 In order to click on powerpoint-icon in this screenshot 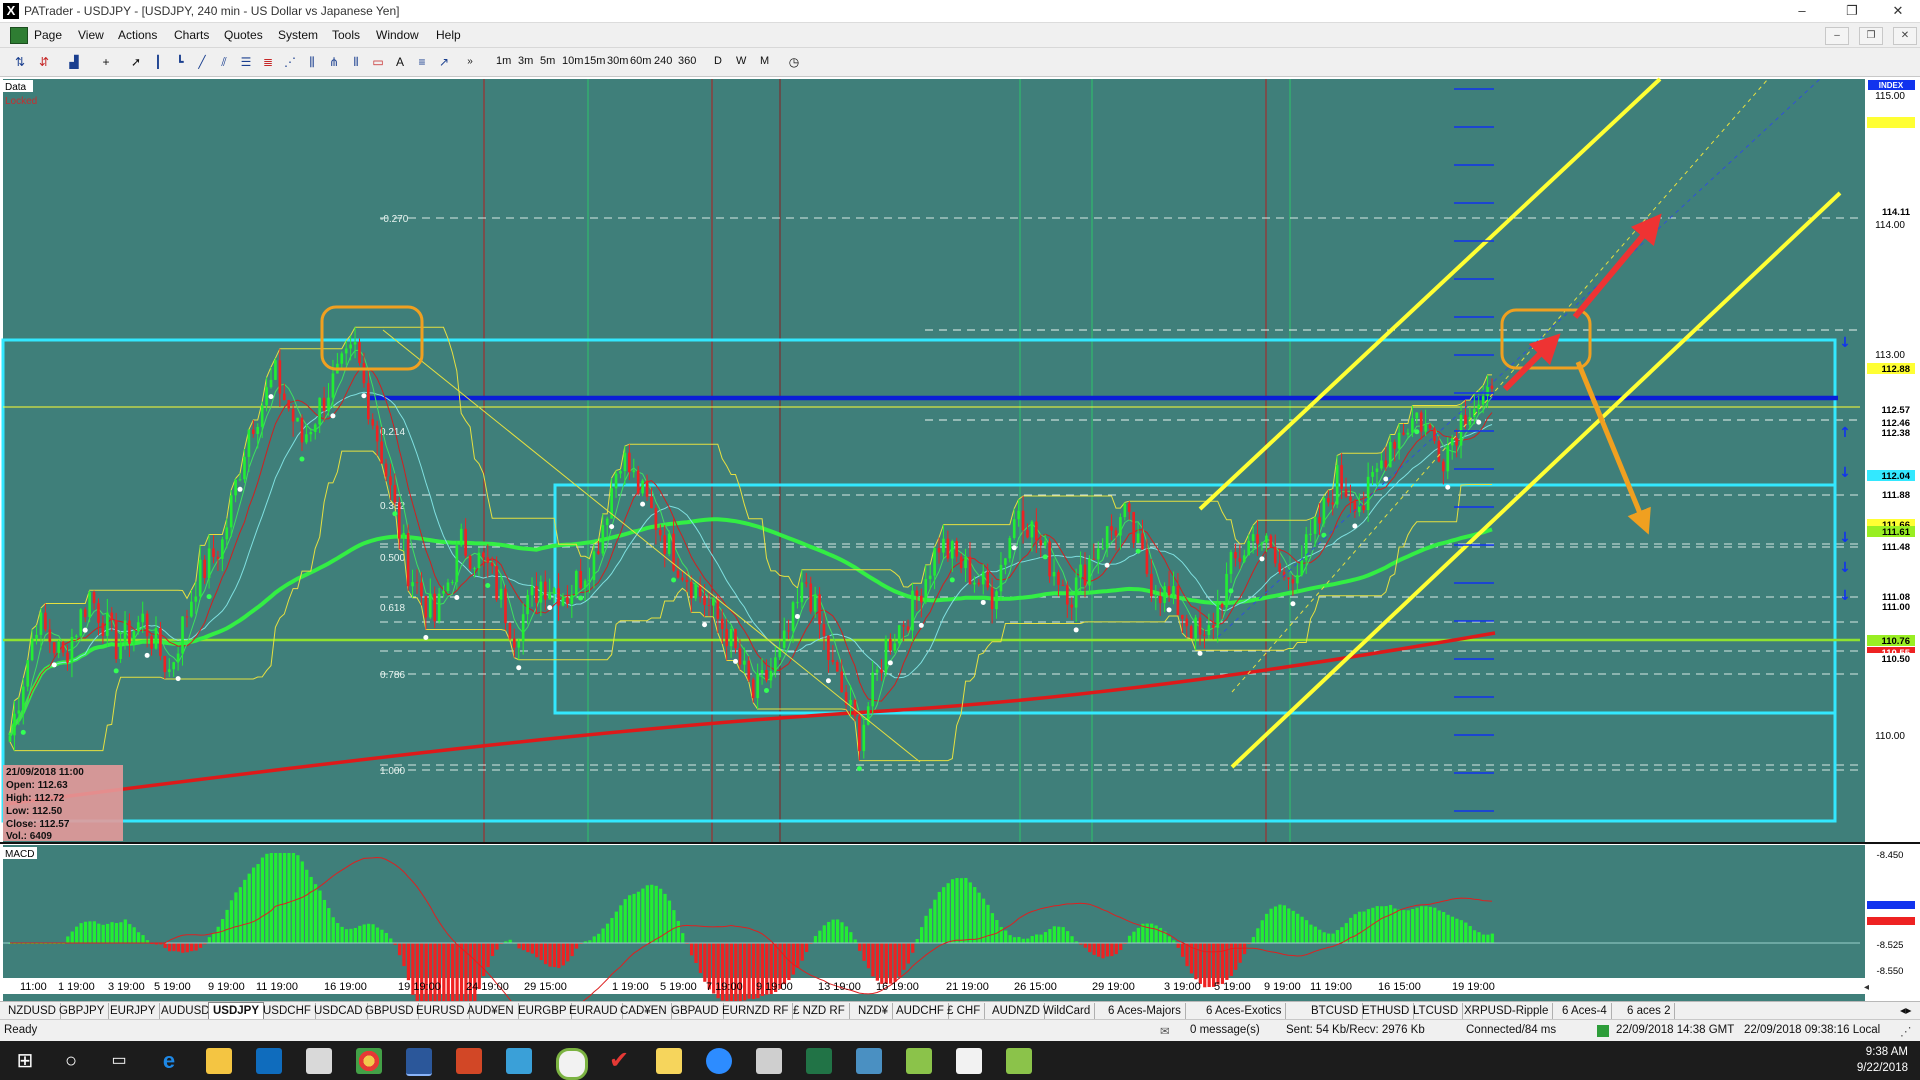, I will do `click(469, 1061)`.